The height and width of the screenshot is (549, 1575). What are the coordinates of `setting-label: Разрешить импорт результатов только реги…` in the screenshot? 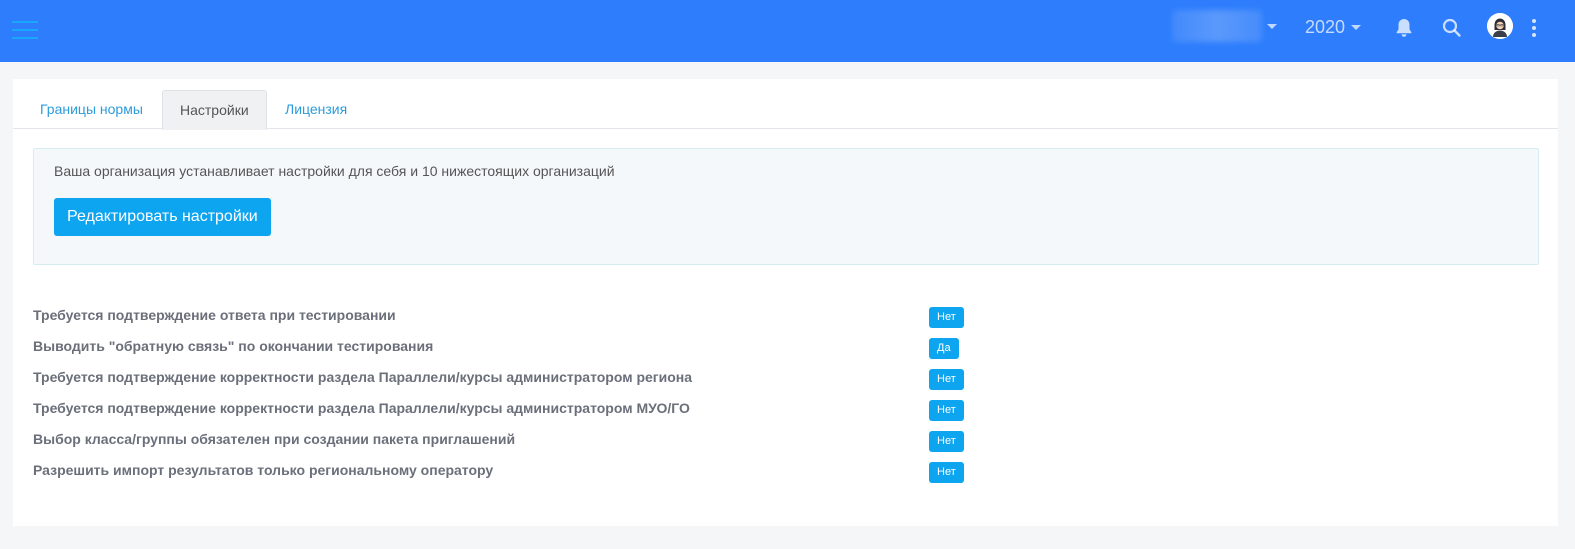 It's located at (263, 470).